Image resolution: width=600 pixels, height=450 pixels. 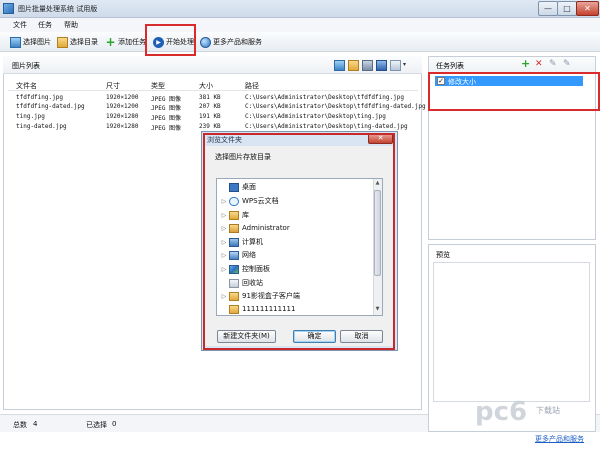 I want to click on menu-file: 文件, so click(x=20, y=25).